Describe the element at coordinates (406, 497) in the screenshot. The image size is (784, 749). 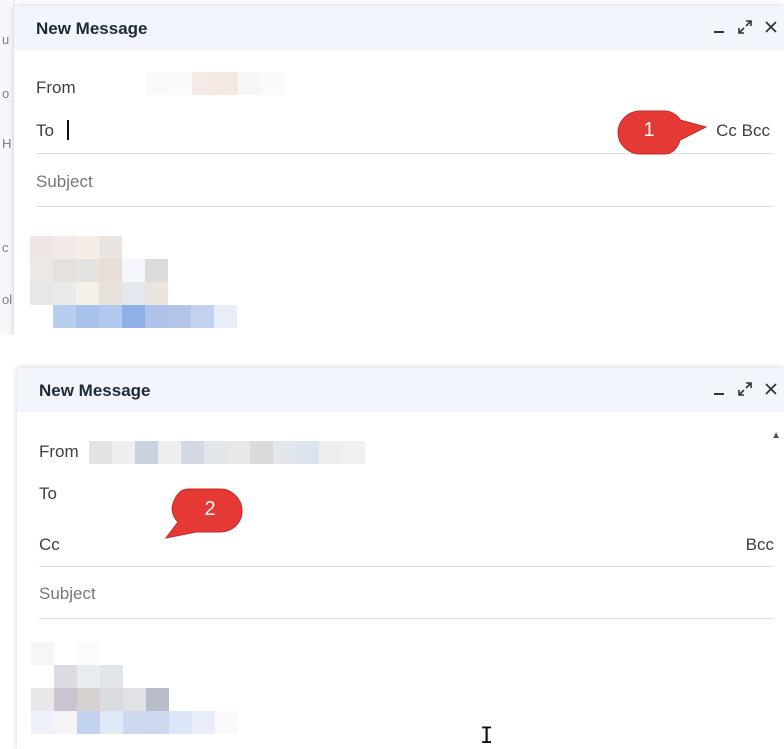
I see `to-row: To` at that location.